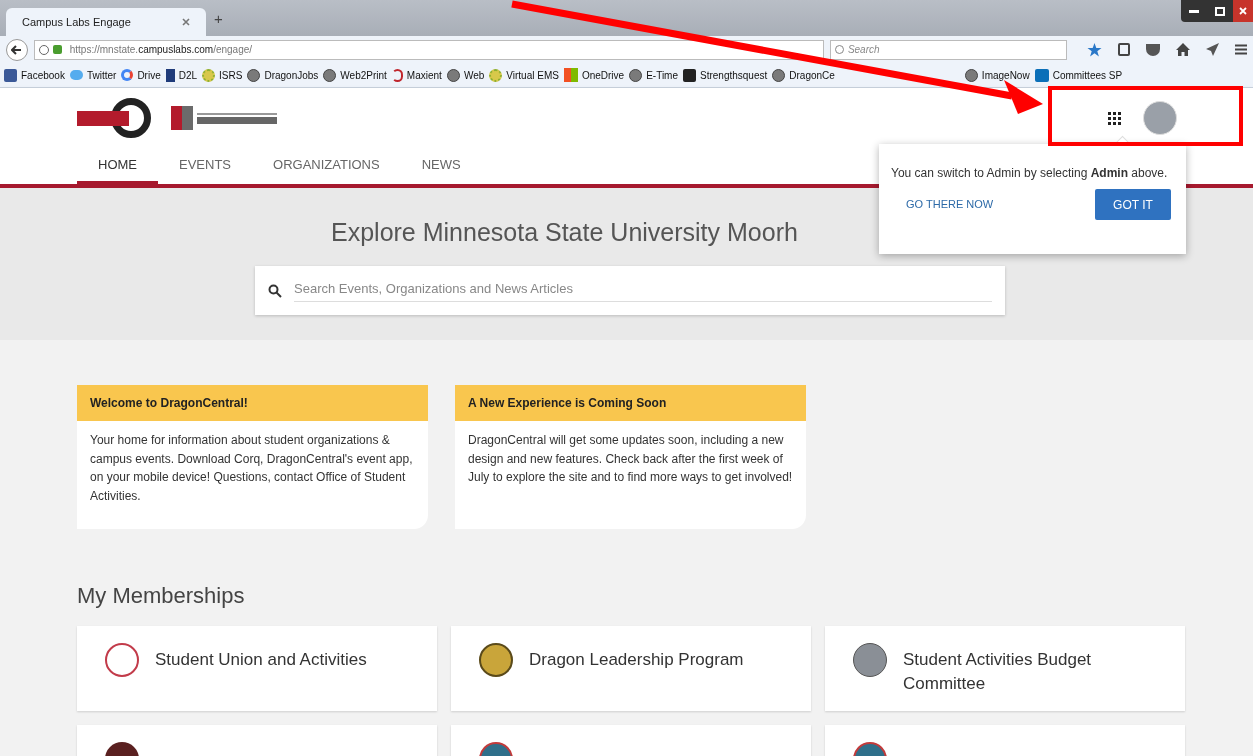 Image resolution: width=1253 pixels, height=756 pixels. Describe the element at coordinates (251, 468) in the screenshot. I see `notice-body: Your home for information about student organizations & campus events. Download Corq, DragonCentral's event app, on your mobile device! Questions, contact Office of Student Activities.` at that location.